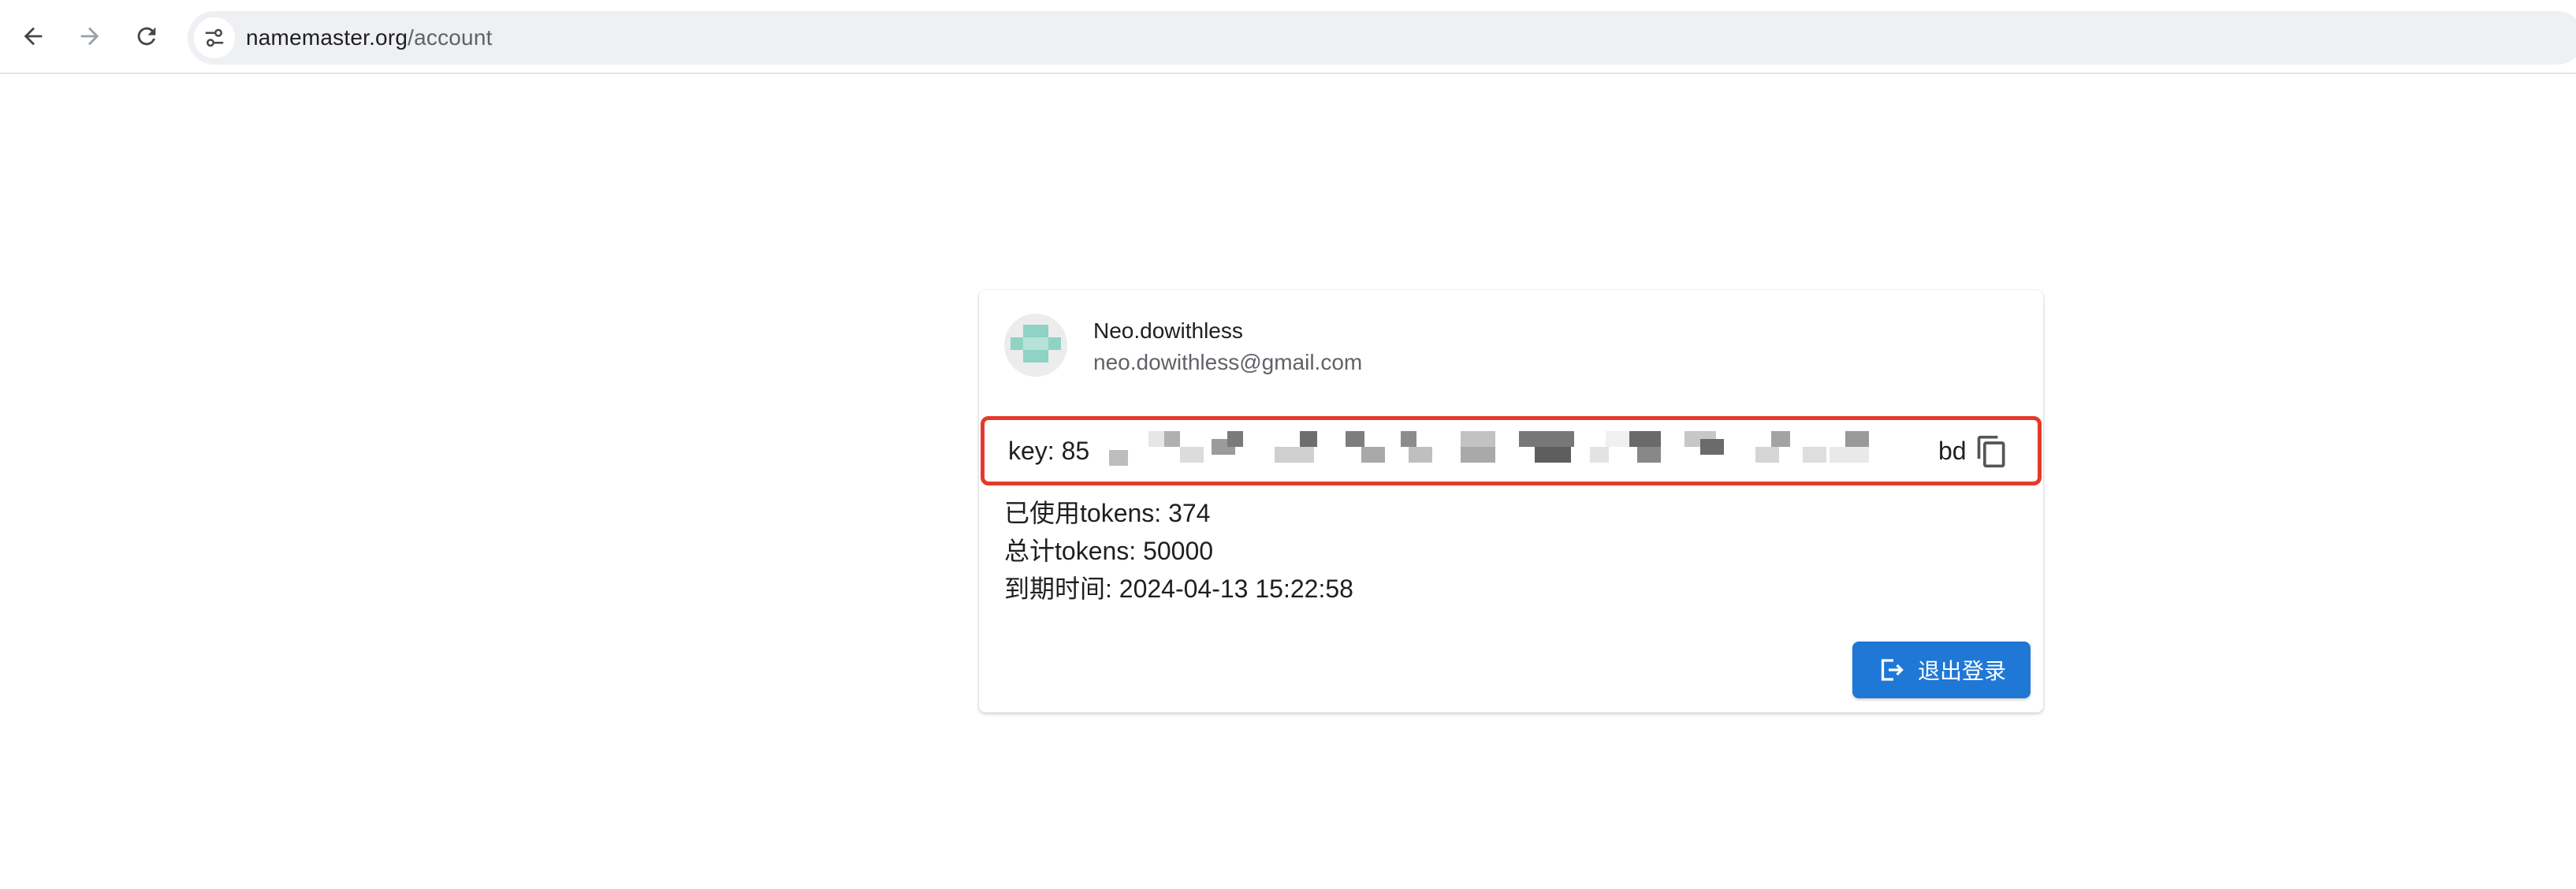  I want to click on user-name: Neo.dowithless, so click(1168, 330).